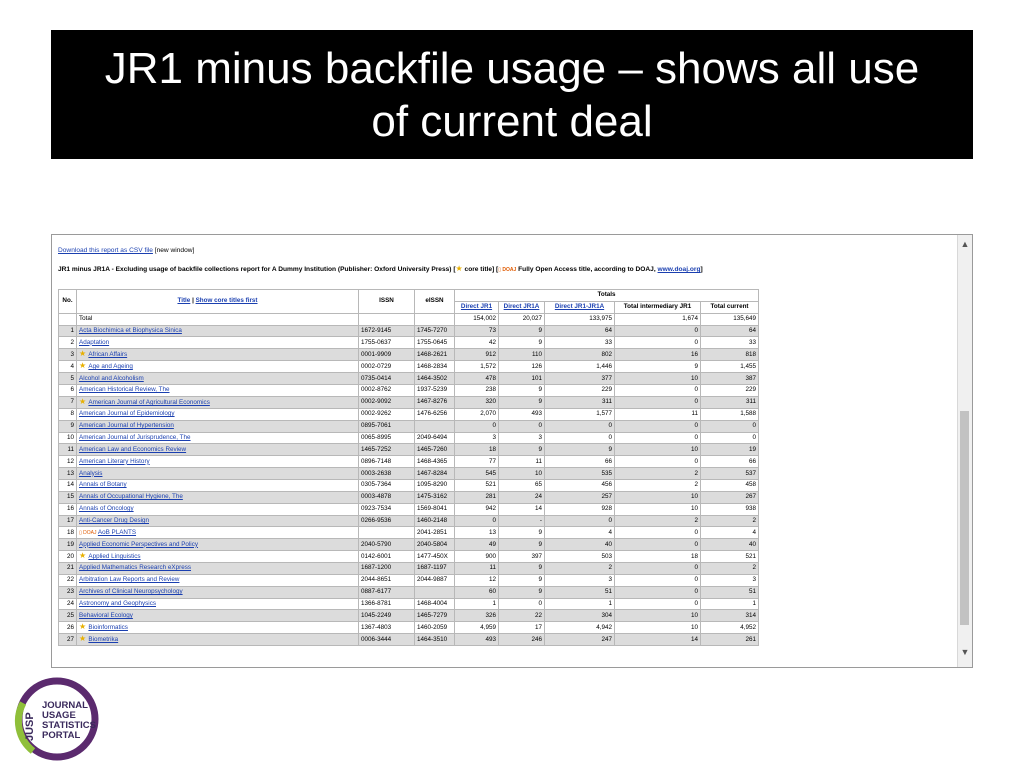 The width and height of the screenshot is (1024, 768). I want to click on journal-title-link: Bioinformatics, so click(108, 627).